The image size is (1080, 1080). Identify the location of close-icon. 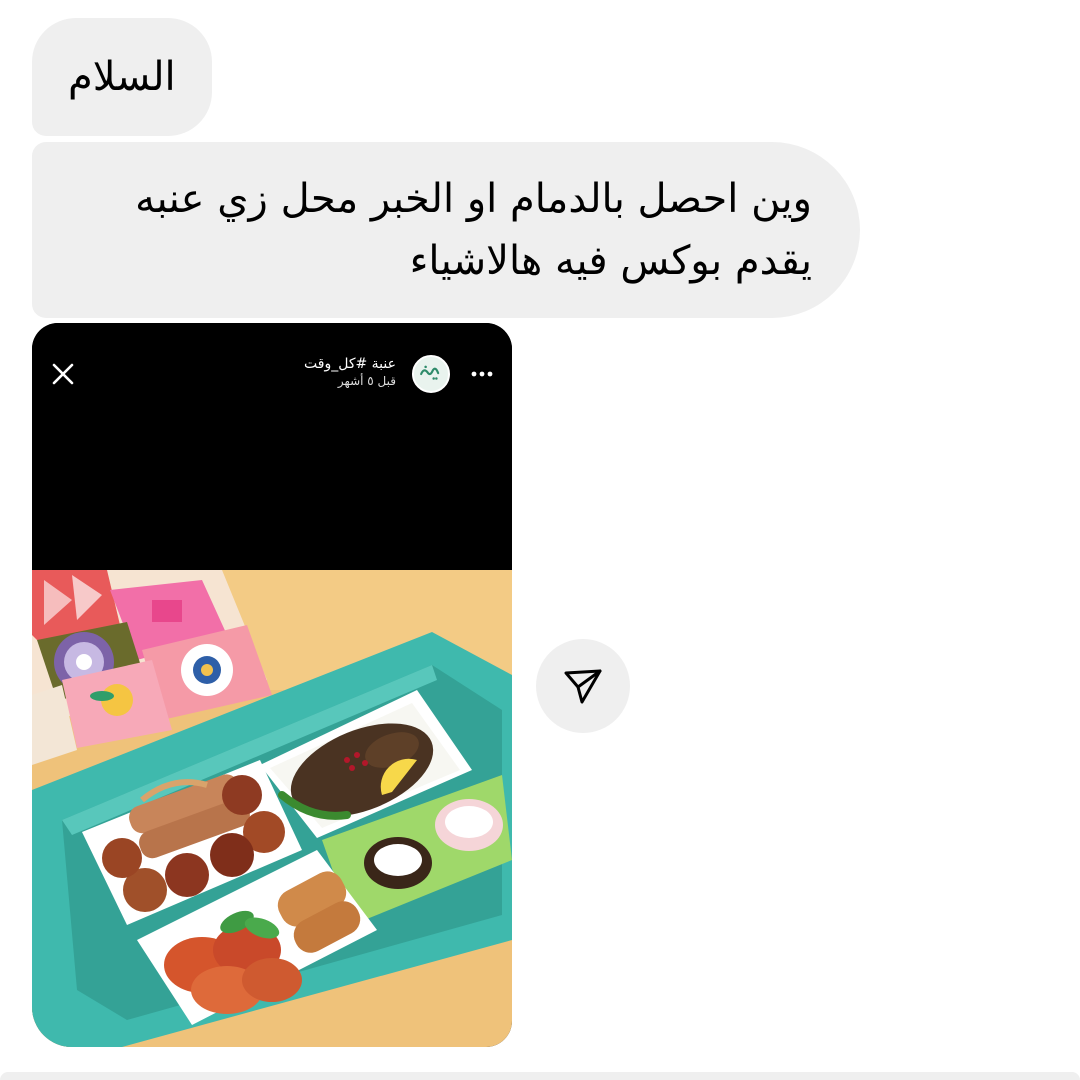
(63, 374).